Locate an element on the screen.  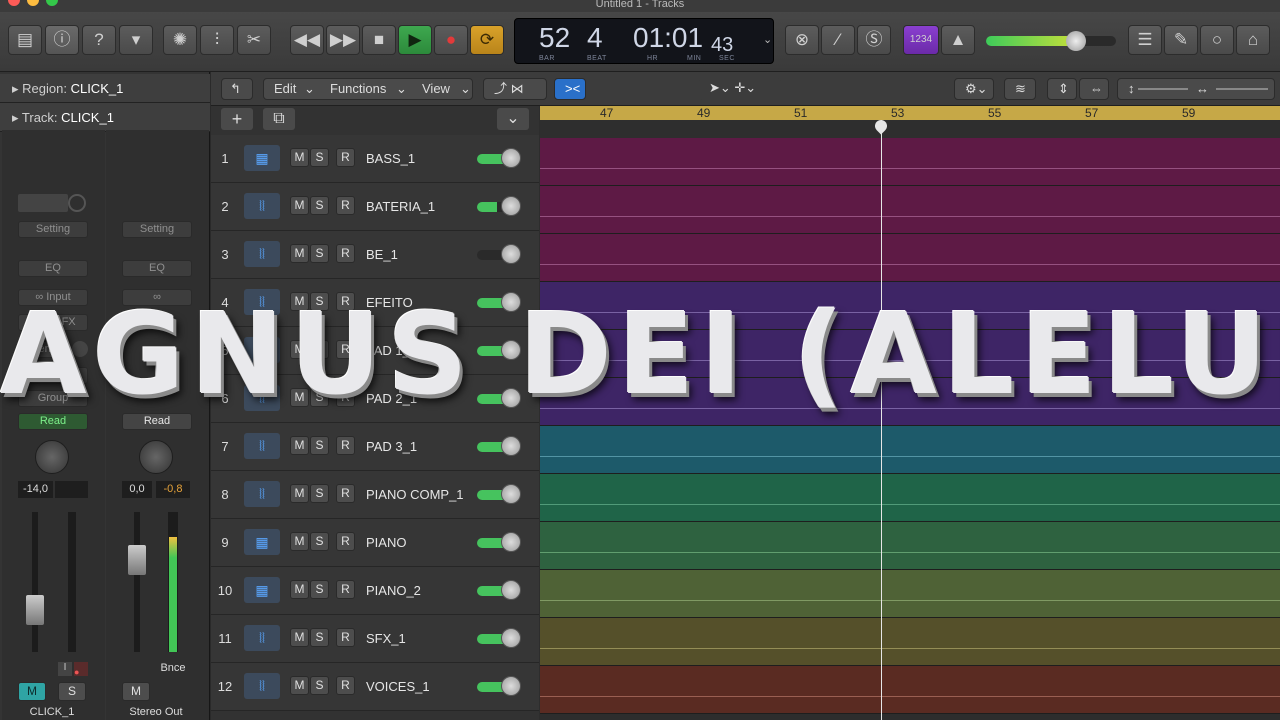
cycle-region is located at coordinates (910, 113).